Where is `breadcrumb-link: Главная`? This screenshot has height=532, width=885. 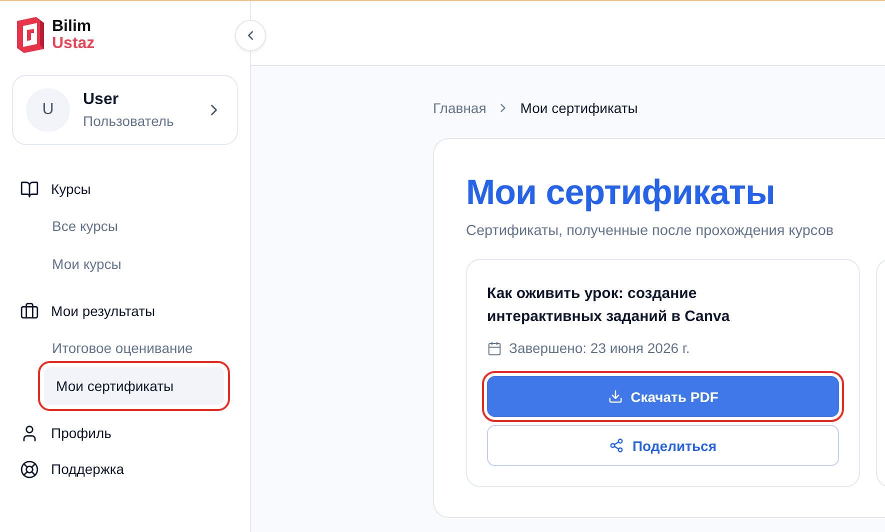 breadcrumb-link: Главная is located at coordinates (459, 108).